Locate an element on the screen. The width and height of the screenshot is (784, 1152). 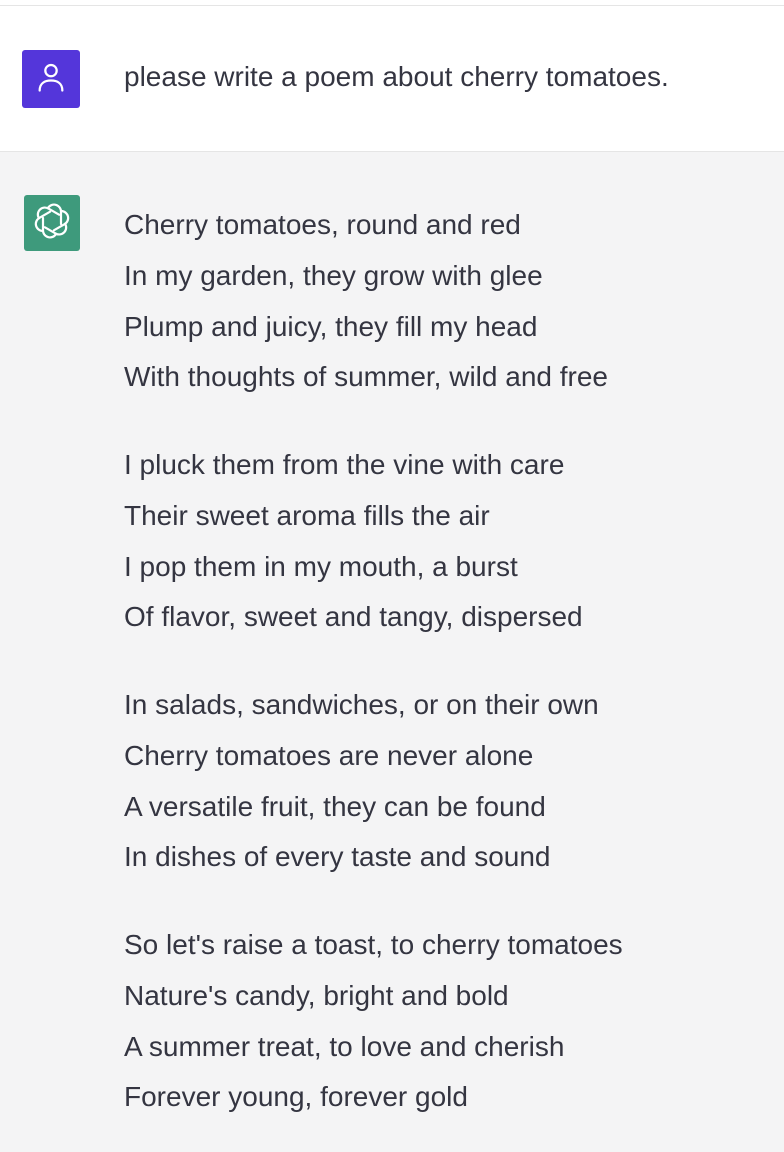
poem-line: In my garden, they grow with glee is located at coordinates (333, 275).